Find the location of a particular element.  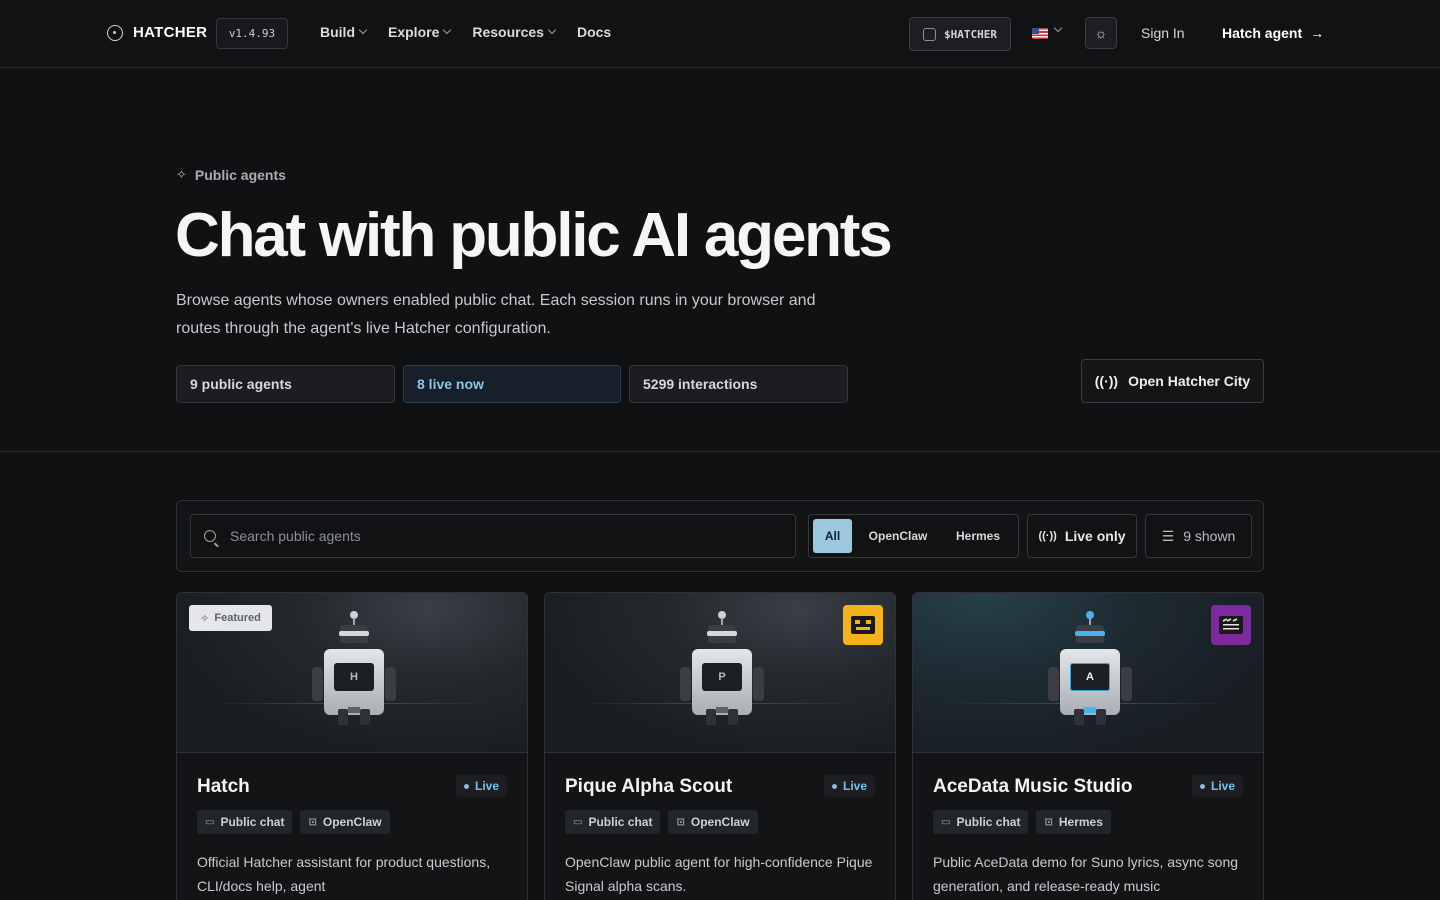

agent-title: AceData Music Studio is located at coordinates (1033, 786).